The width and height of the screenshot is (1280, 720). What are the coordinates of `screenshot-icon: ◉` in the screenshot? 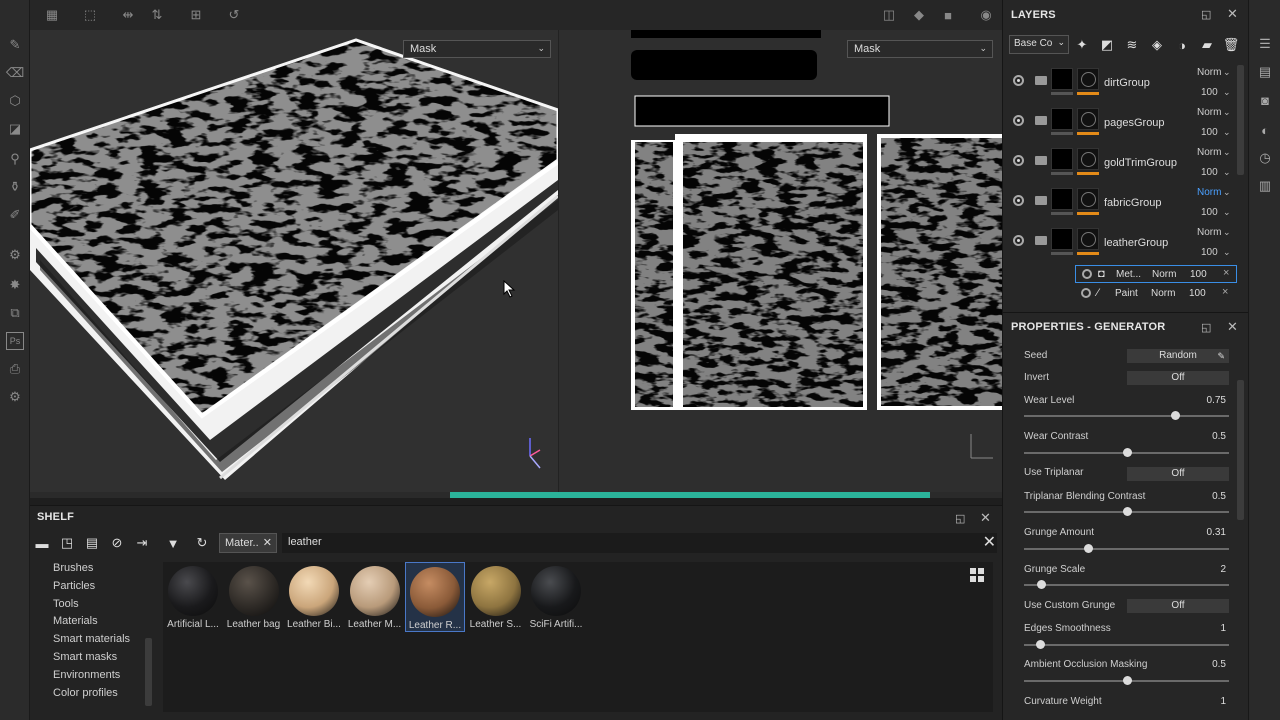 It's located at (986, 15).